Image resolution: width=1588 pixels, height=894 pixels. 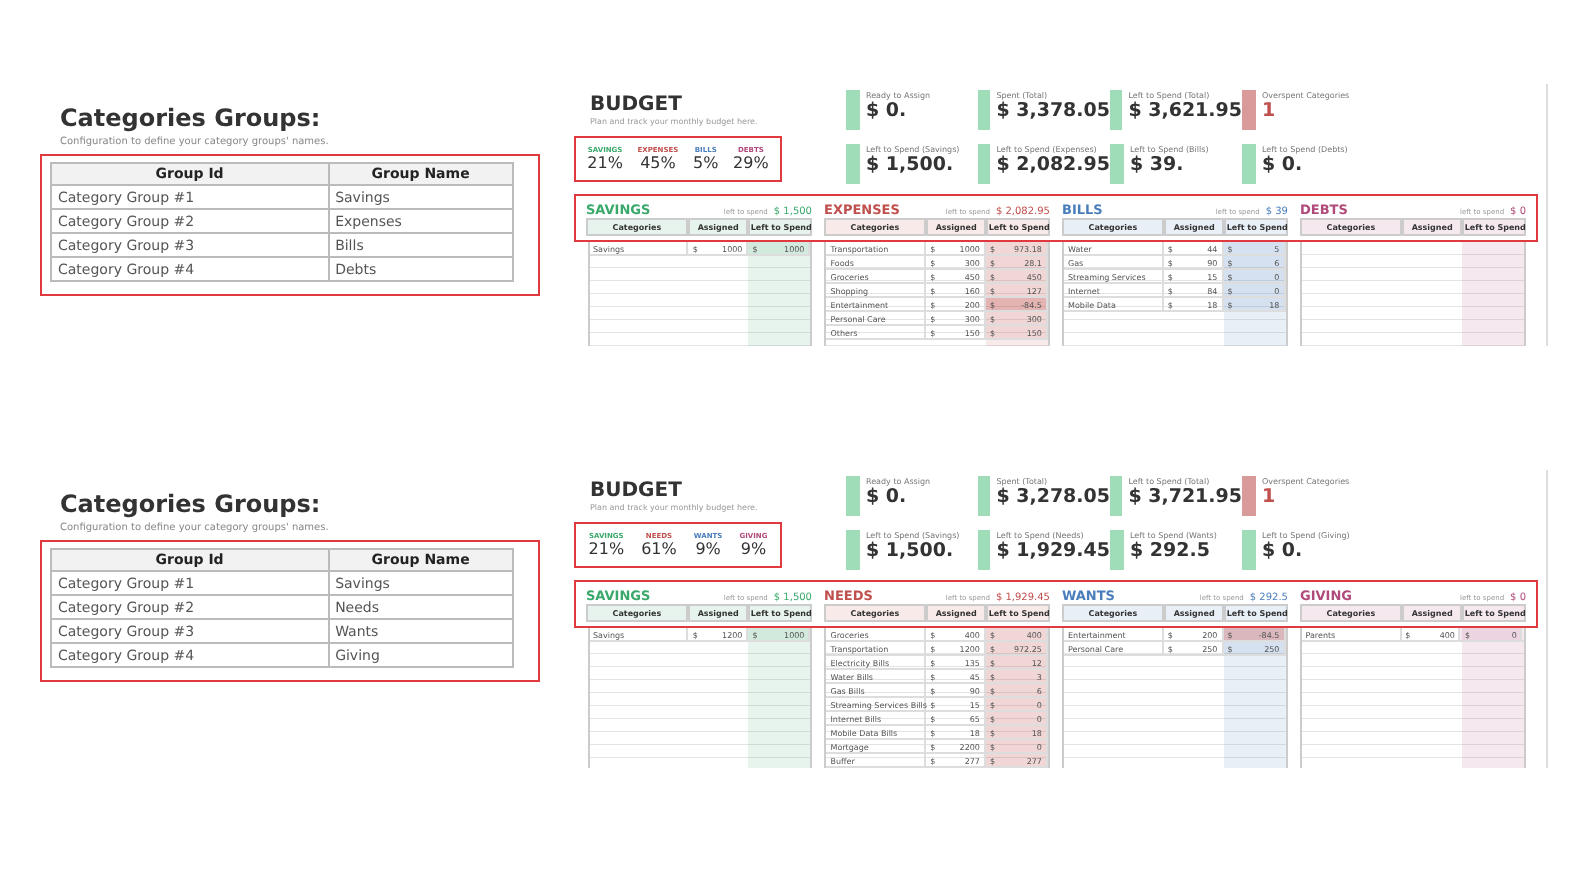 I want to click on card-value: $ 2,082.95, so click(x=1053, y=165).